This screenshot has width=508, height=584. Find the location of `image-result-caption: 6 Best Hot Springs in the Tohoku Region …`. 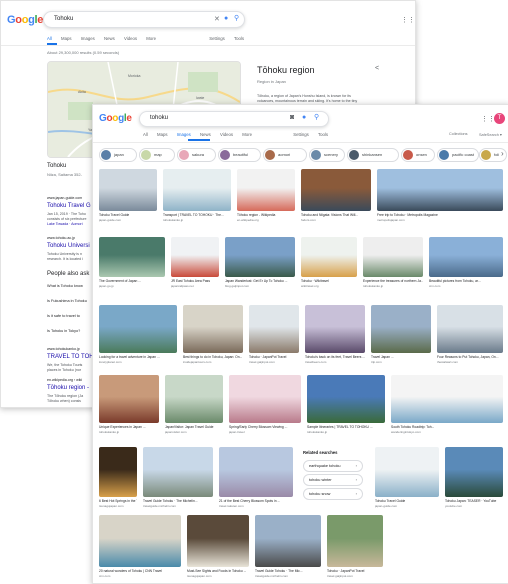

image-result-caption: 6 Best Hot Springs in the Tohoku Region … is located at coordinates (118, 501).